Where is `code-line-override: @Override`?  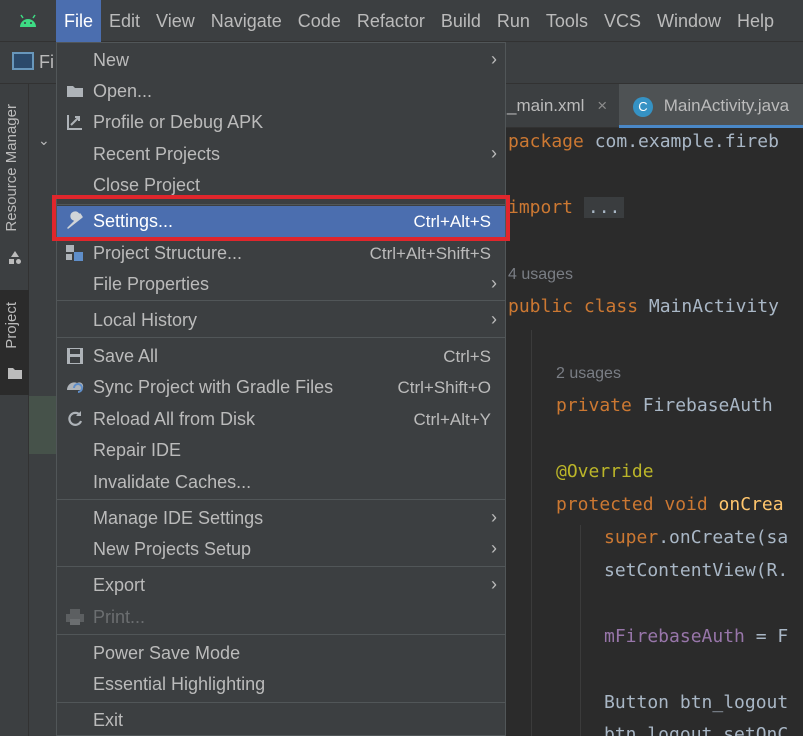 code-line-override: @Override is located at coordinates (605, 471).